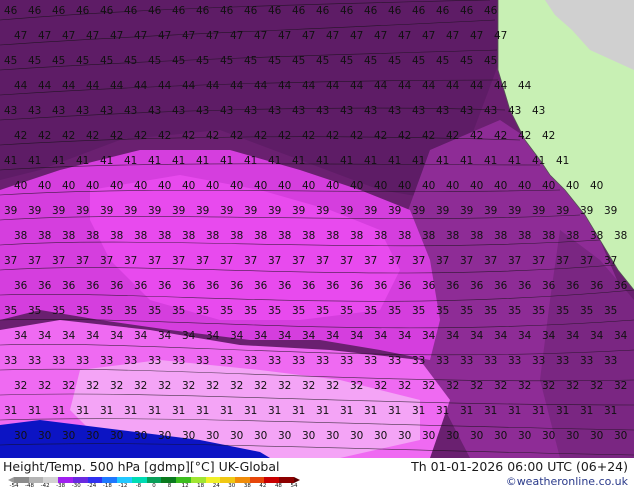 This screenshot has width=634, height=490. I want to click on colorbar-tick-label: 18, so click(201, 486).